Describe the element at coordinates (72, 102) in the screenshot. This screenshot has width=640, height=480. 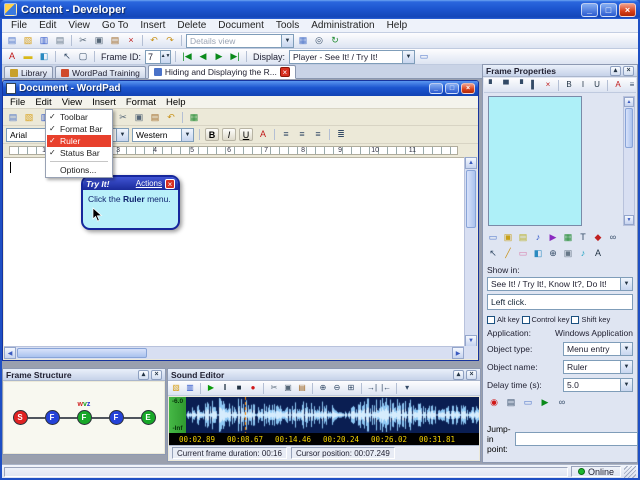
I see `wordpad-menu-view: View` at that location.